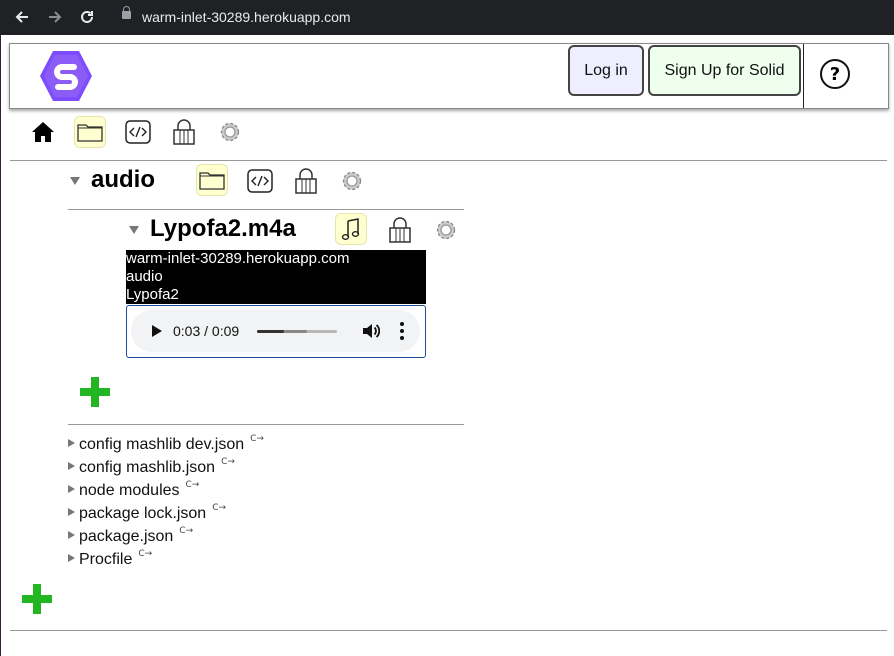 The height and width of the screenshot is (656, 894). What do you see at coordinates (803, 76) in the screenshot?
I see `header-divider` at bounding box center [803, 76].